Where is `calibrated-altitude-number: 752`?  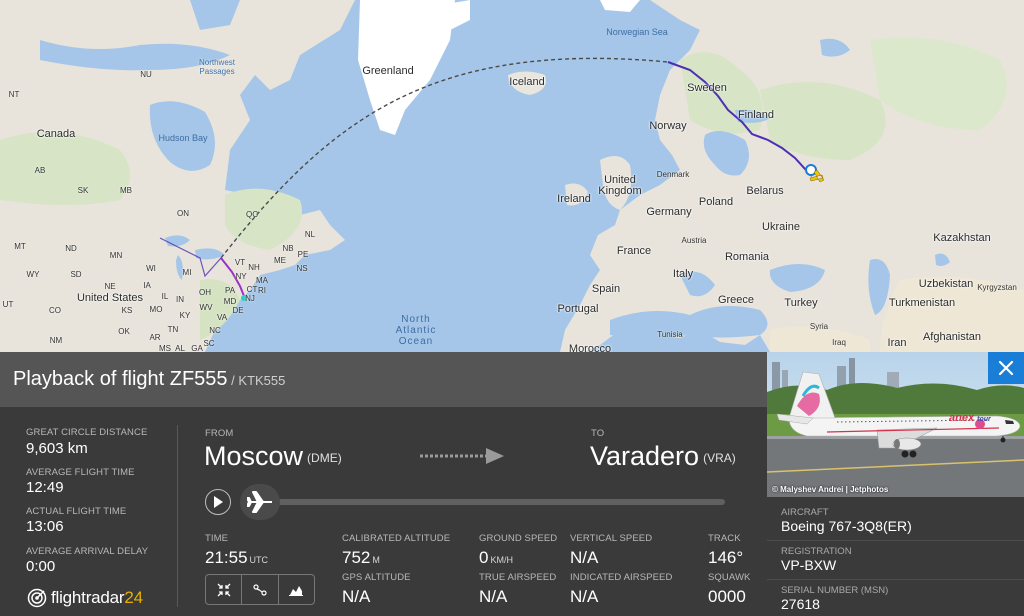
calibrated-altitude-number: 752 is located at coordinates (356, 557).